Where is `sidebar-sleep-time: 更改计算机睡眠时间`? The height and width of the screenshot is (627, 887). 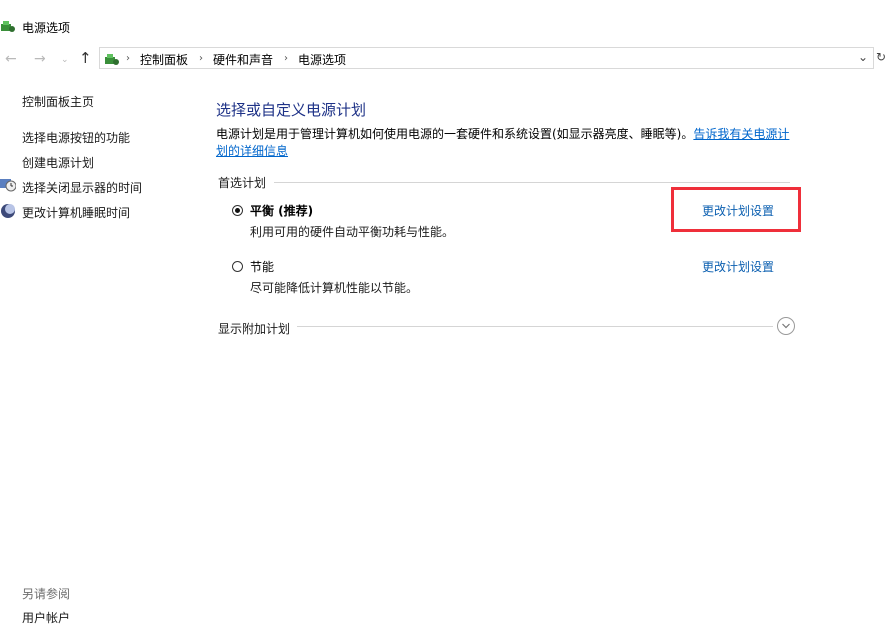 sidebar-sleep-time: 更改计算机睡眠时间 is located at coordinates (76, 212).